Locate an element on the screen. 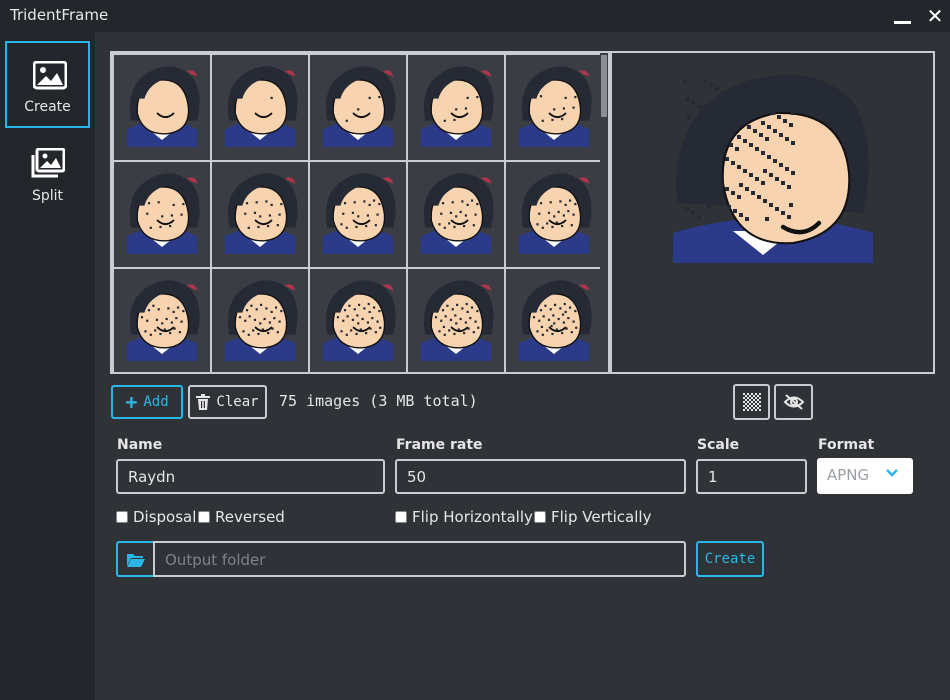 The height and width of the screenshot is (700, 950). checkbox-label: Flip Horizontally is located at coordinates (472, 517).